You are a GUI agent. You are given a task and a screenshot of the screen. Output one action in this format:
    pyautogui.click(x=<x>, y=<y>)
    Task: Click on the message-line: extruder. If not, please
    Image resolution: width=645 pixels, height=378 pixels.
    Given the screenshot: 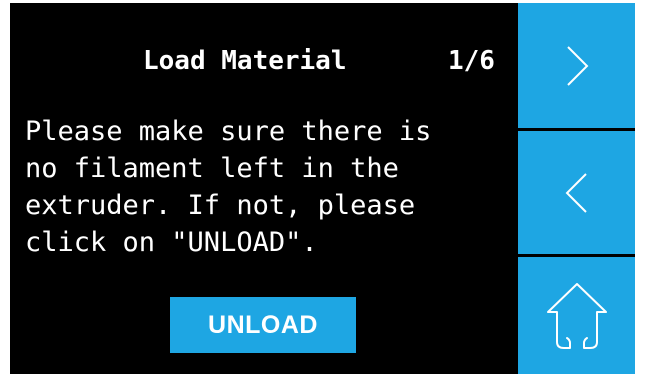 What is the action you would take?
    pyautogui.click(x=220, y=205)
    